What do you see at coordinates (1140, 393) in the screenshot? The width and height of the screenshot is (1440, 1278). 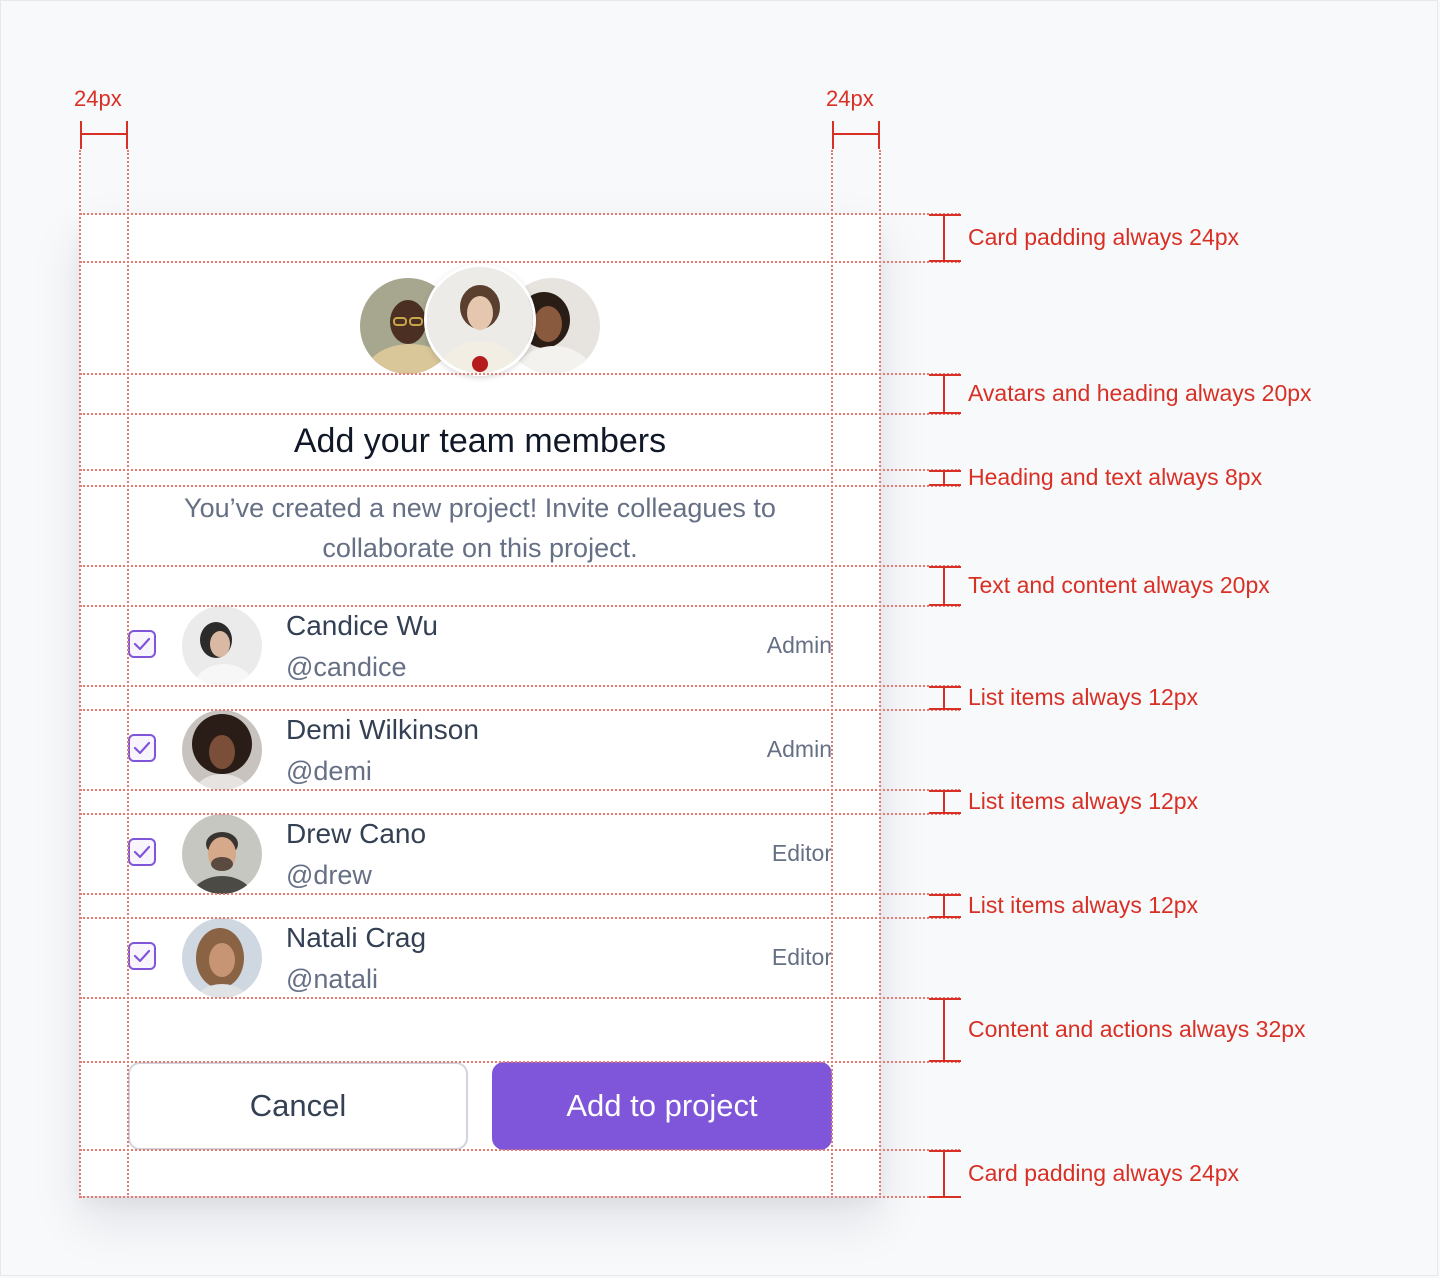 I see `spacing-annotation: Avatars and heading always 20px` at bounding box center [1140, 393].